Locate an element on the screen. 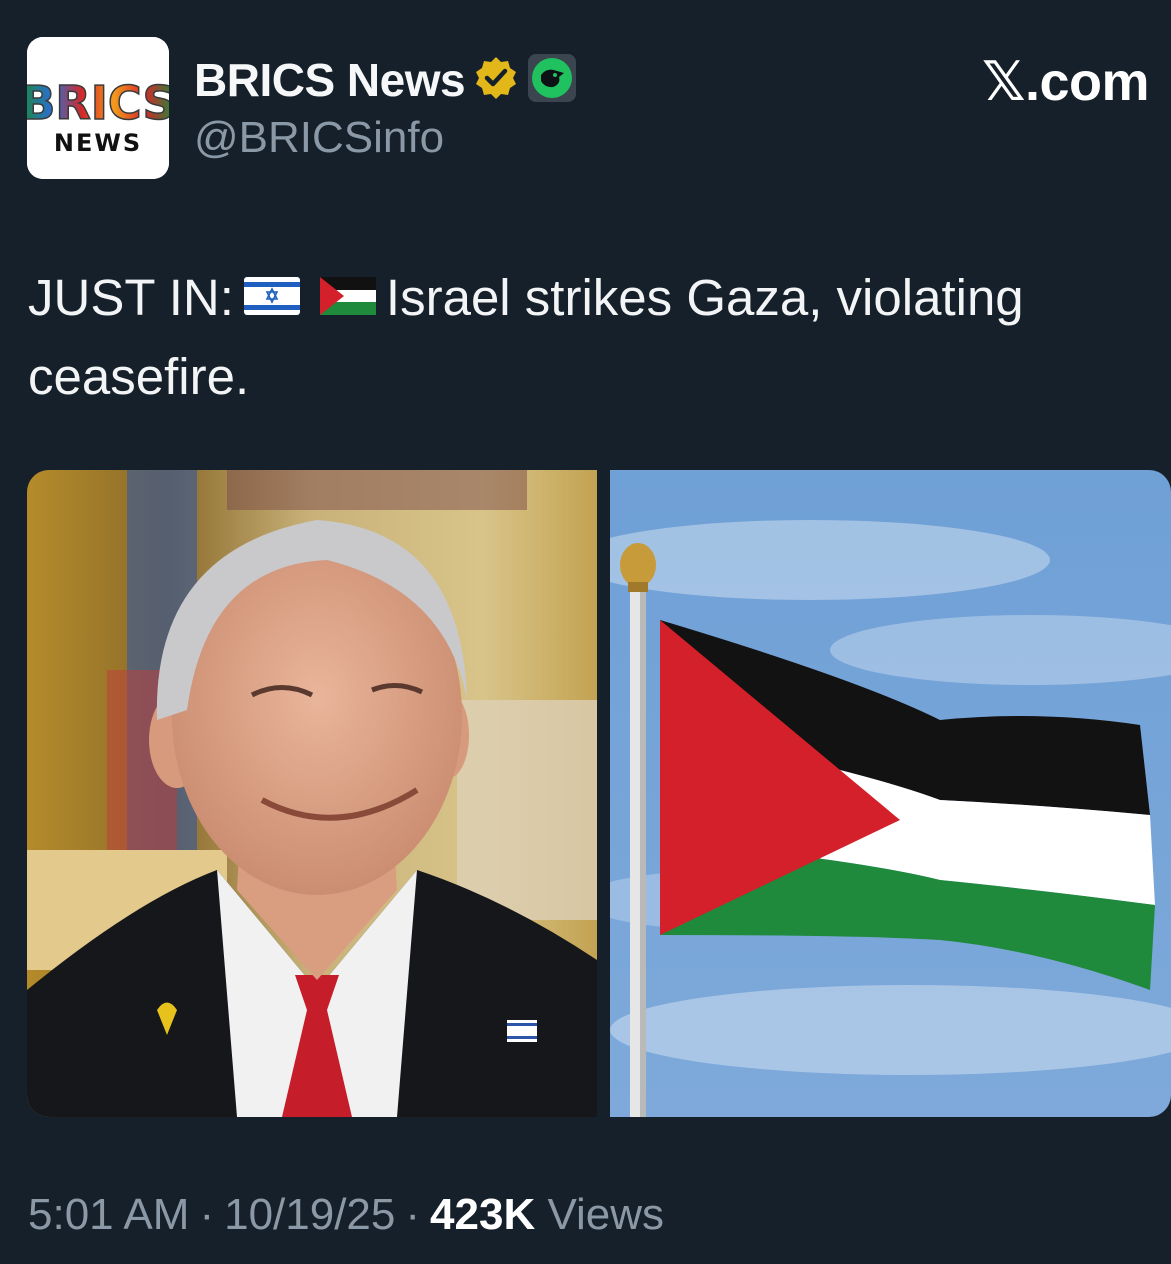  x-logo-icon: 𝕏 is located at coordinates (1003, 81).